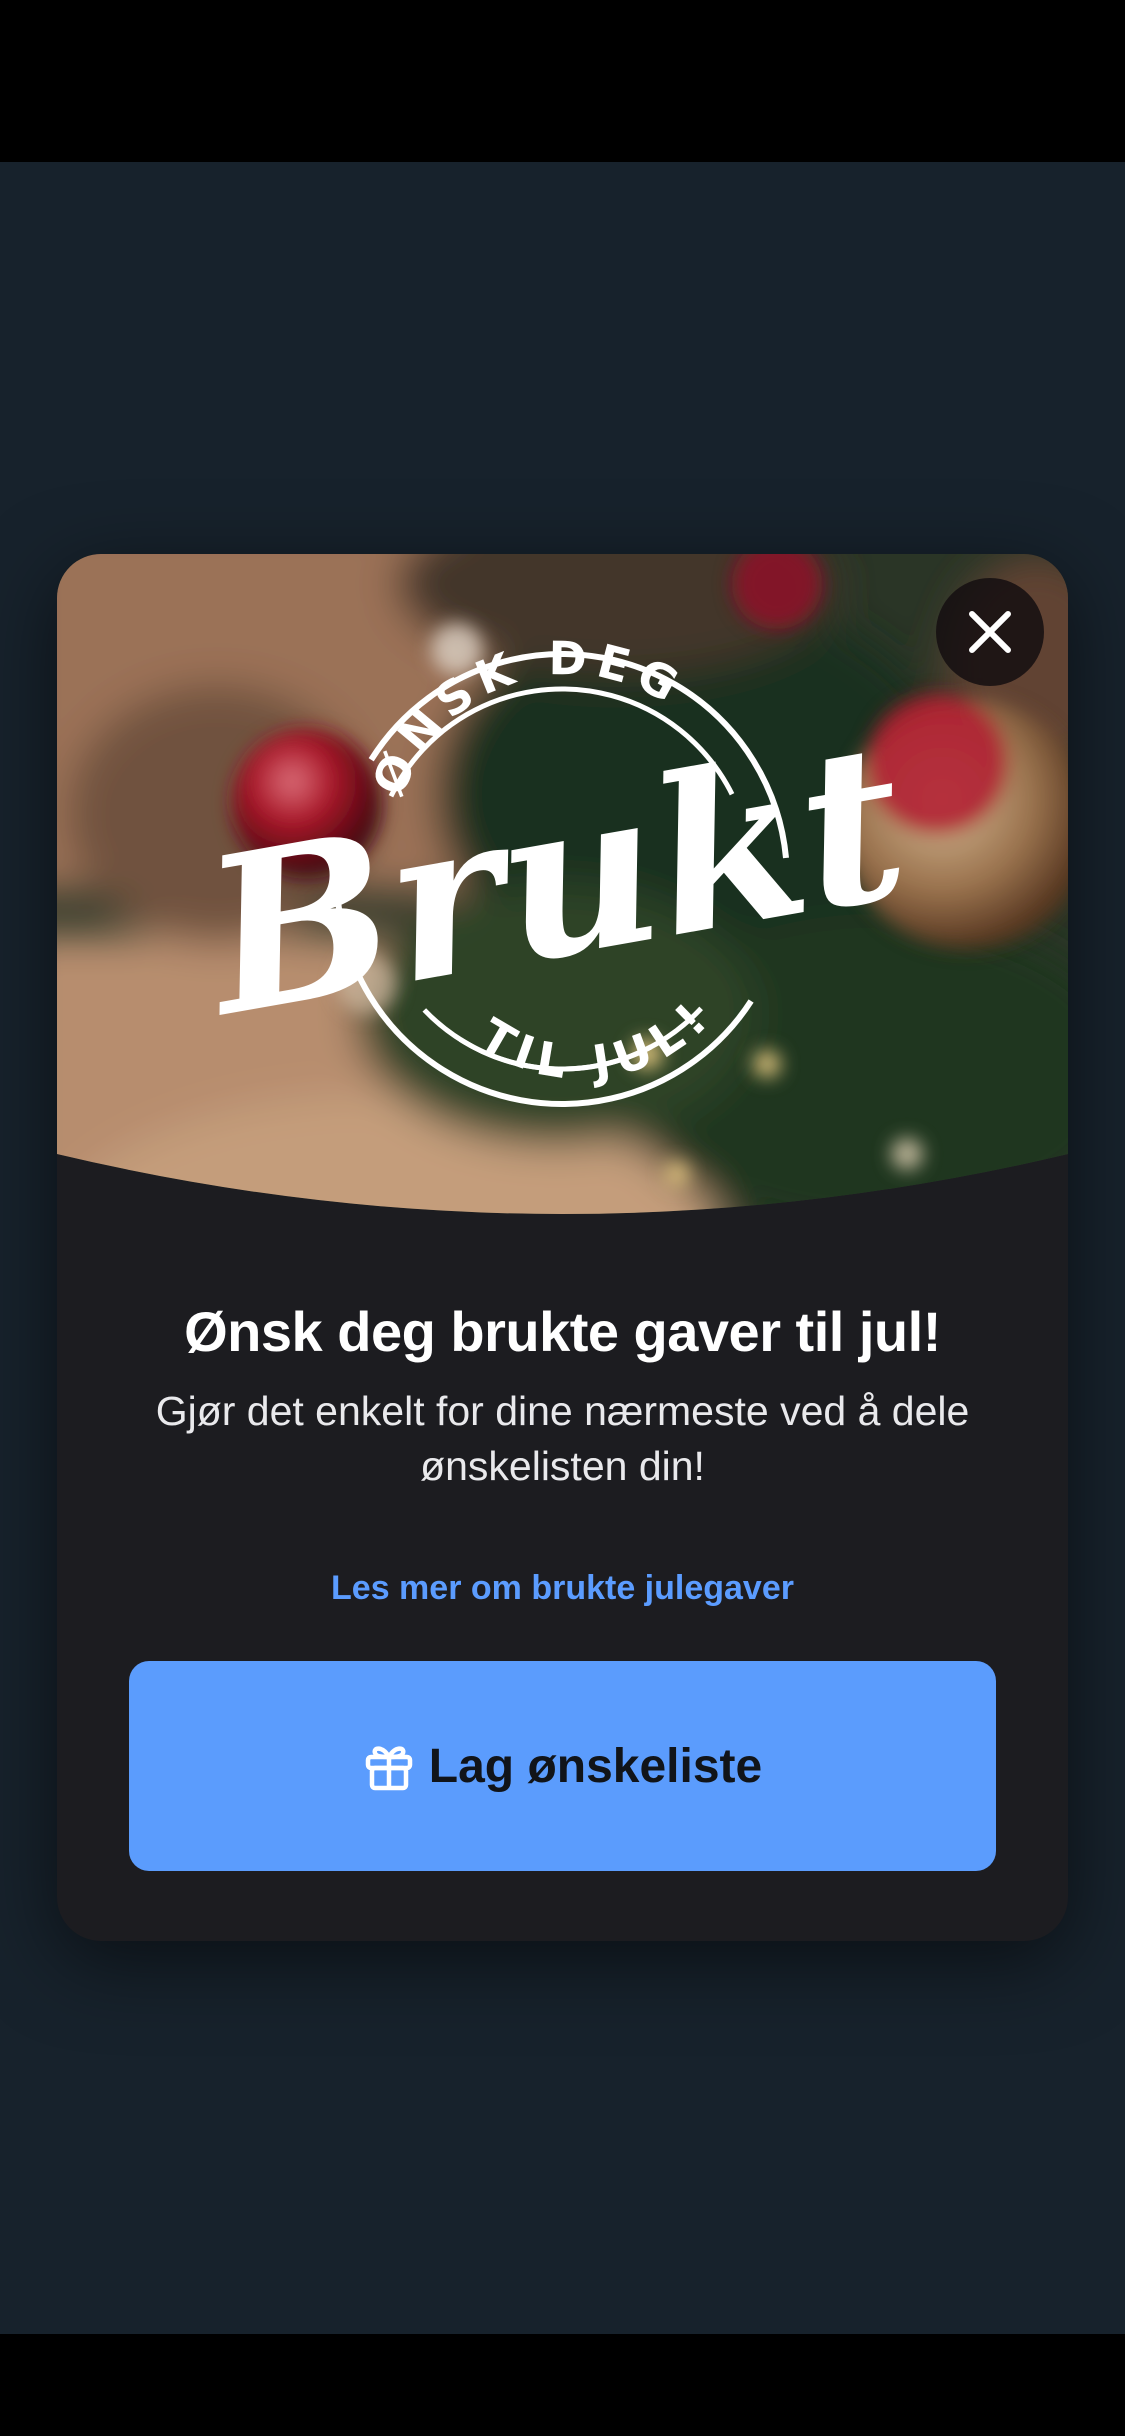  Describe the element at coordinates (562, 1588) in the screenshot. I see `read-more-link: Les mer om brukte julegaver` at that location.